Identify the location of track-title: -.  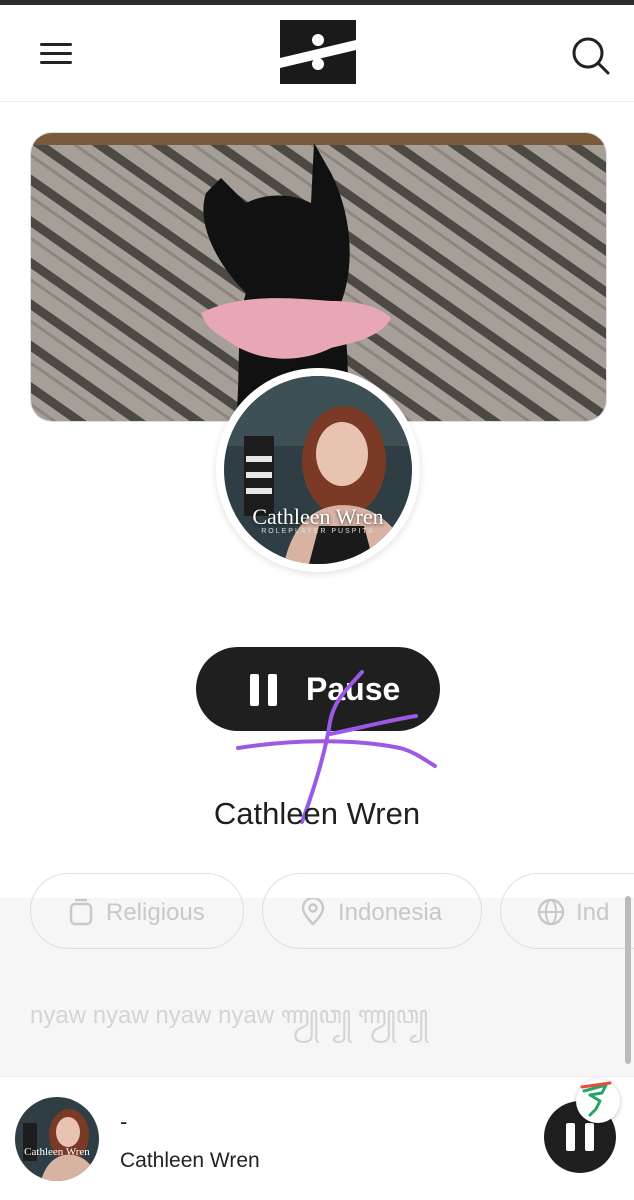
(124, 1121).